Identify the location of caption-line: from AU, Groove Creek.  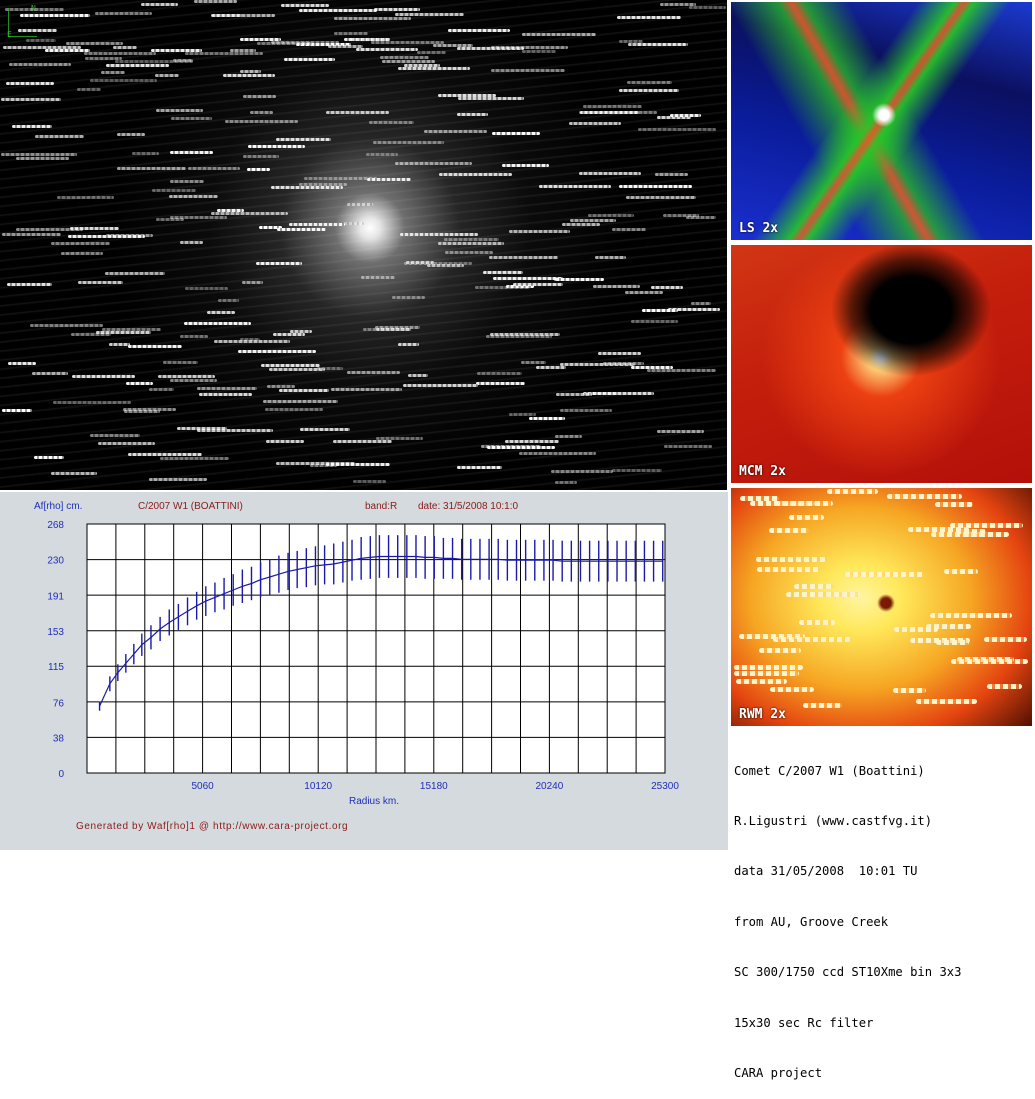
(811, 921).